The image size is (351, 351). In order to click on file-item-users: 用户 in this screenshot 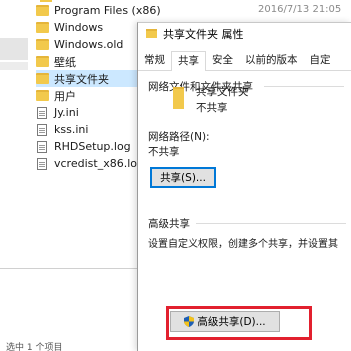, I will do `click(56, 95)`.